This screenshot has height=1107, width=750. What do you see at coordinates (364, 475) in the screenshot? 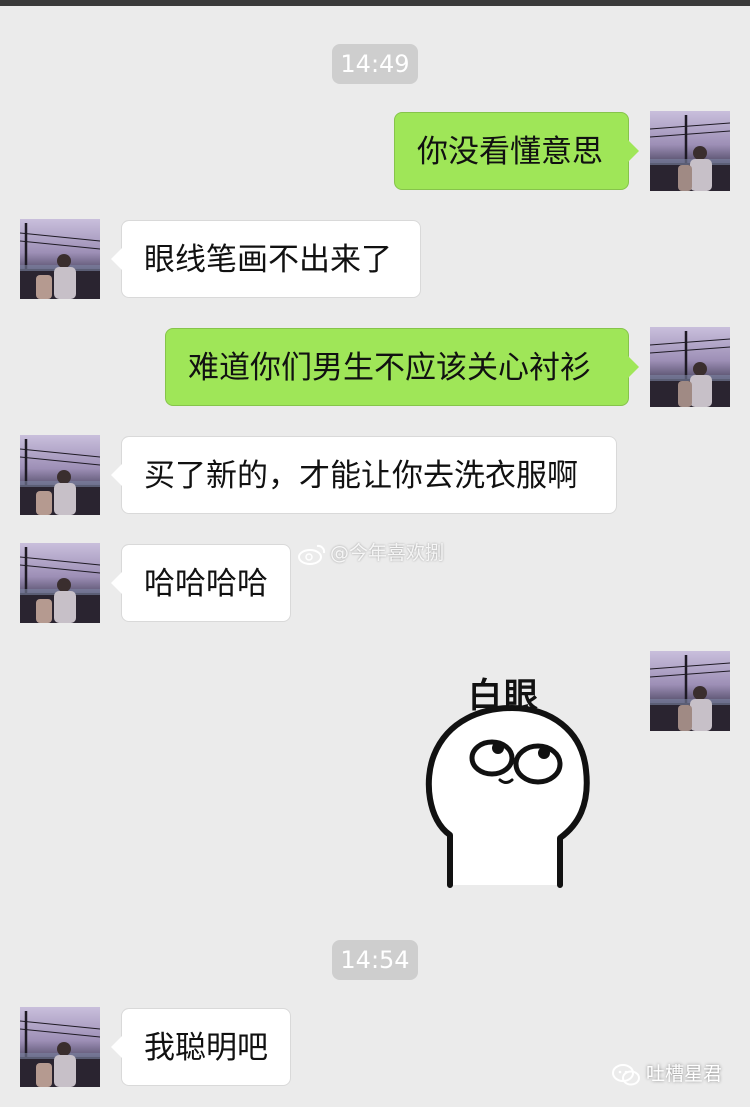
I see `message-bubble-received: 买了新的，才能让你去洗衣服啊` at bounding box center [364, 475].